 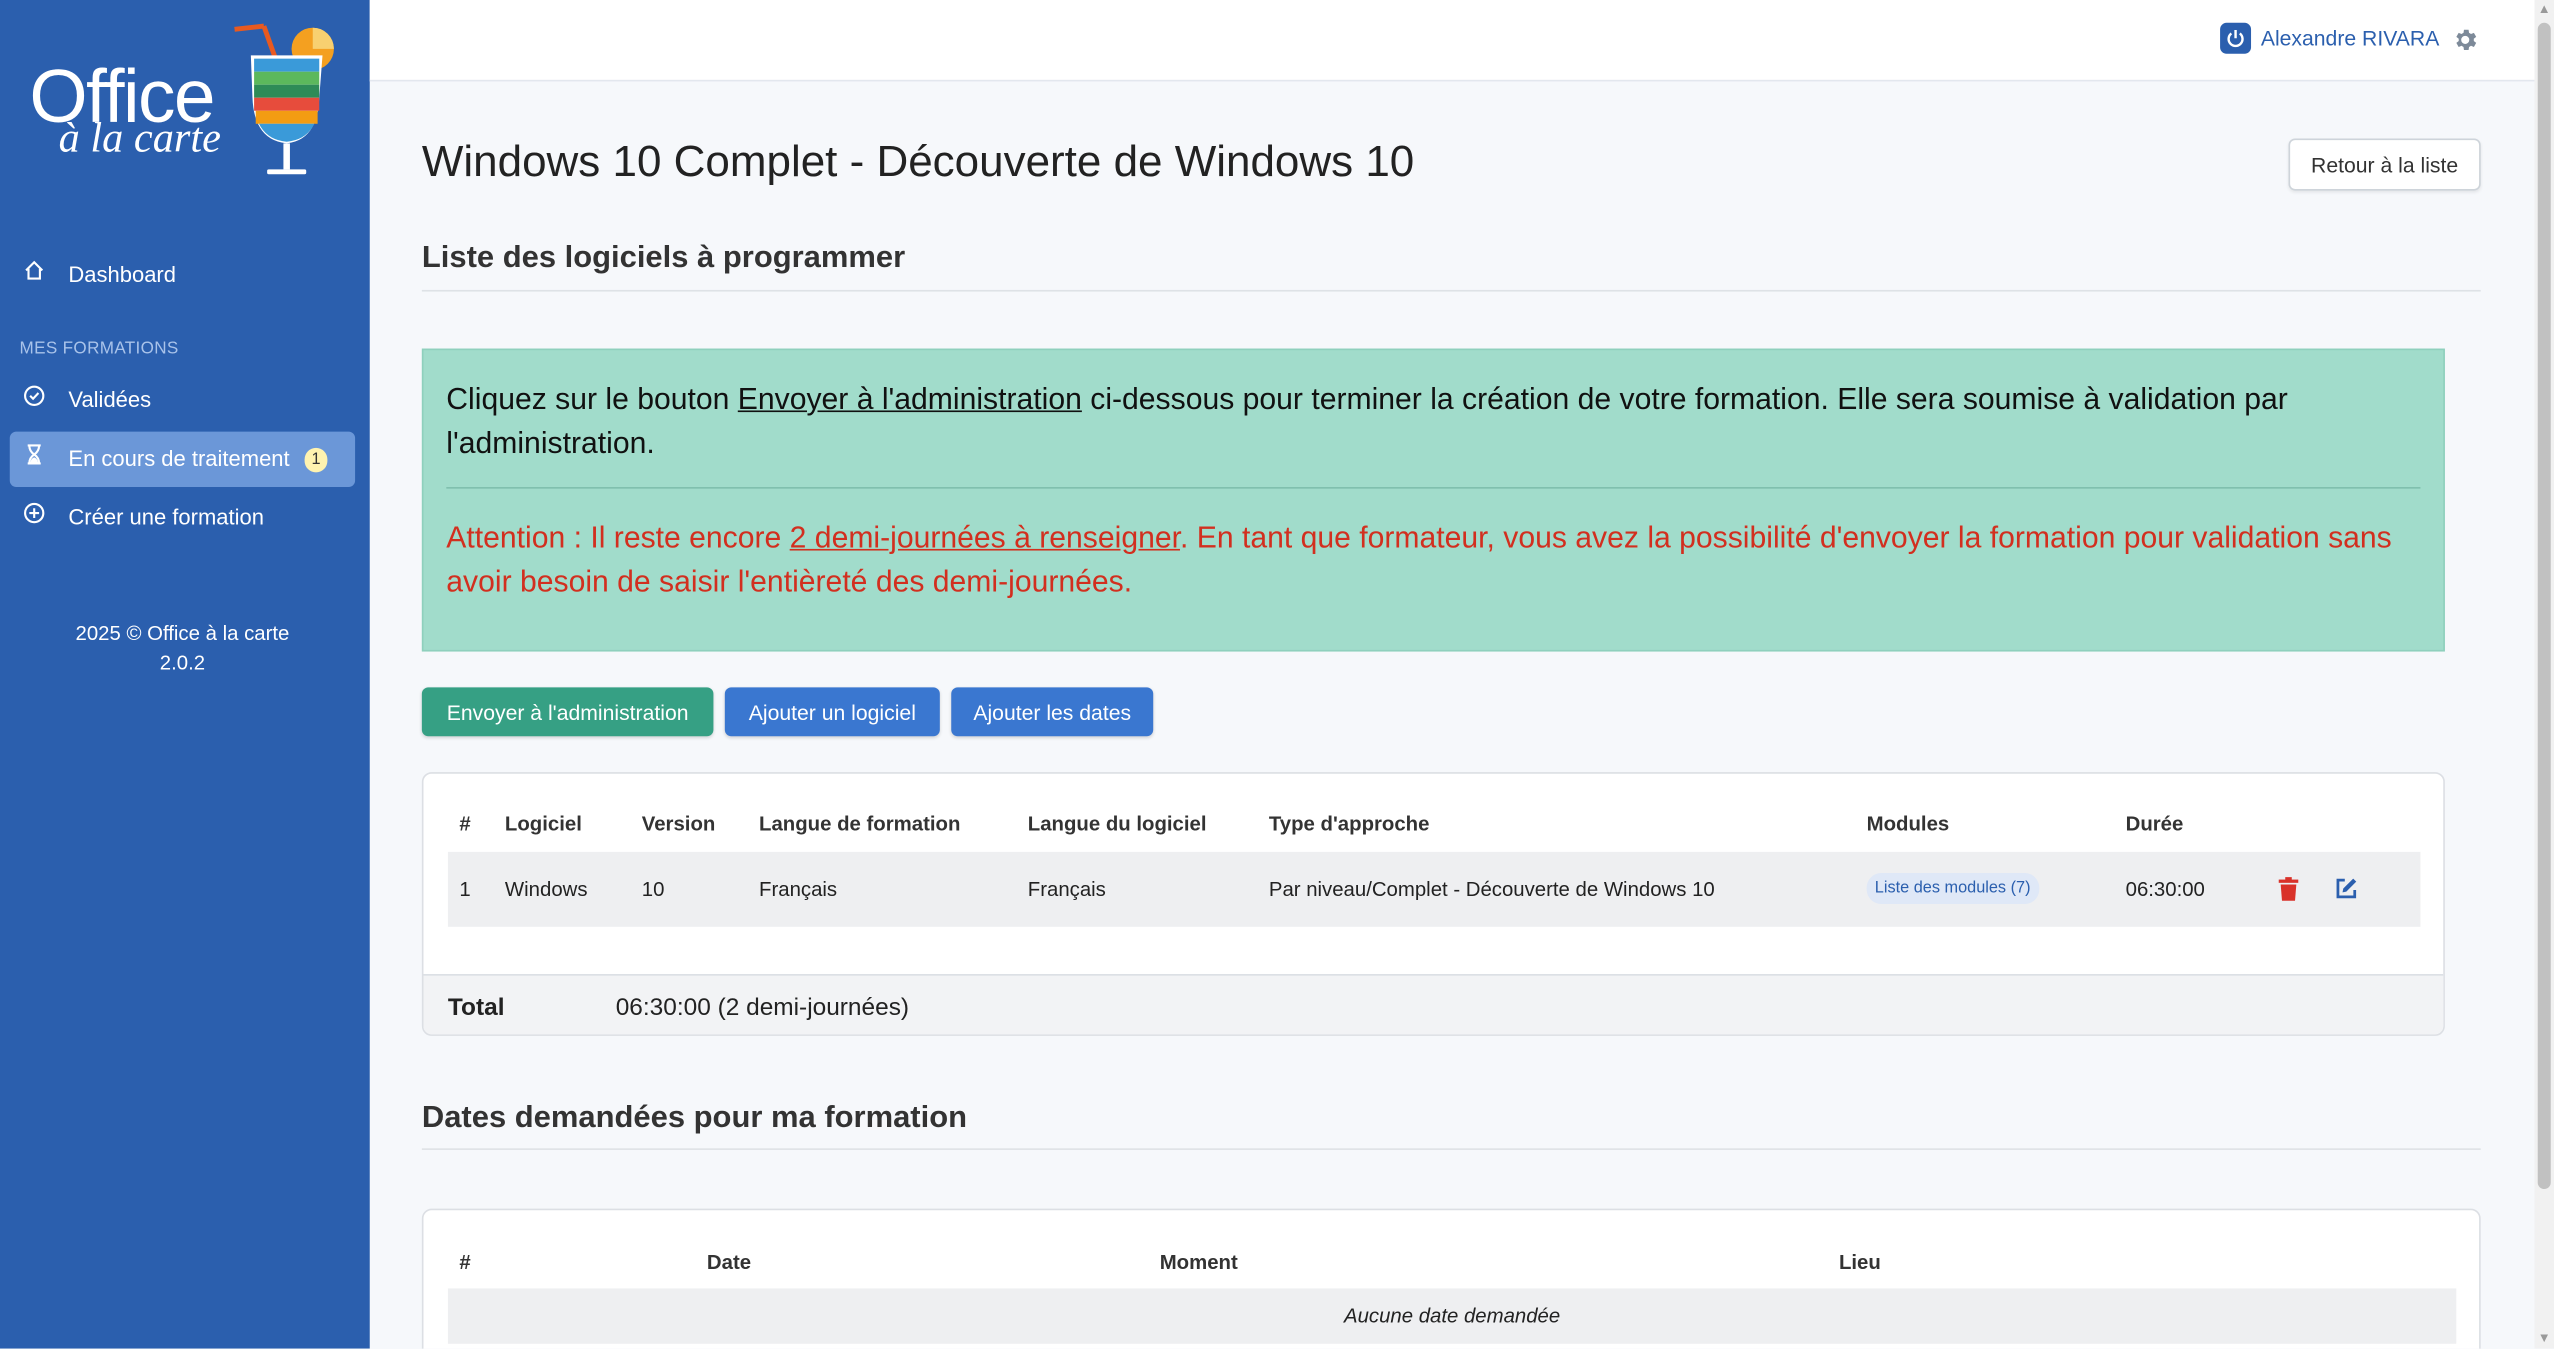 I want to click on cell-software-lang: Français, so click(x=1066, y=889).